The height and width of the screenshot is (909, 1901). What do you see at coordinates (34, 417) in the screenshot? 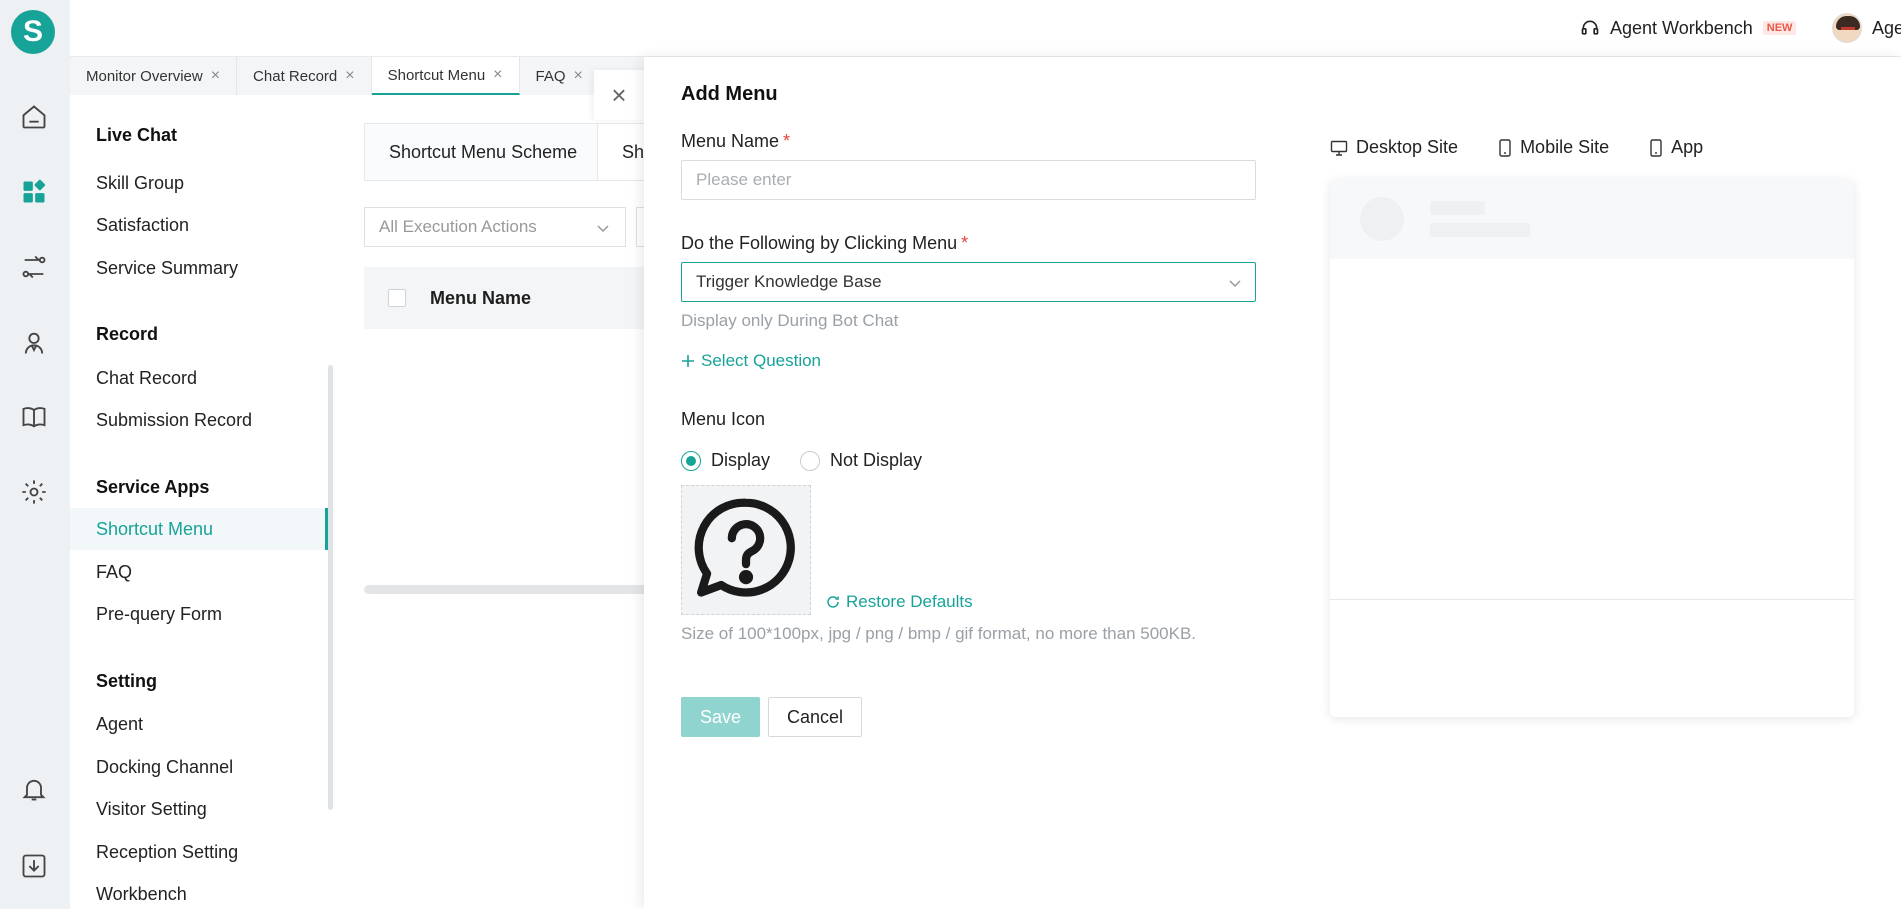
I see `knowledge-book-icon` at bounding box center [34, 417].